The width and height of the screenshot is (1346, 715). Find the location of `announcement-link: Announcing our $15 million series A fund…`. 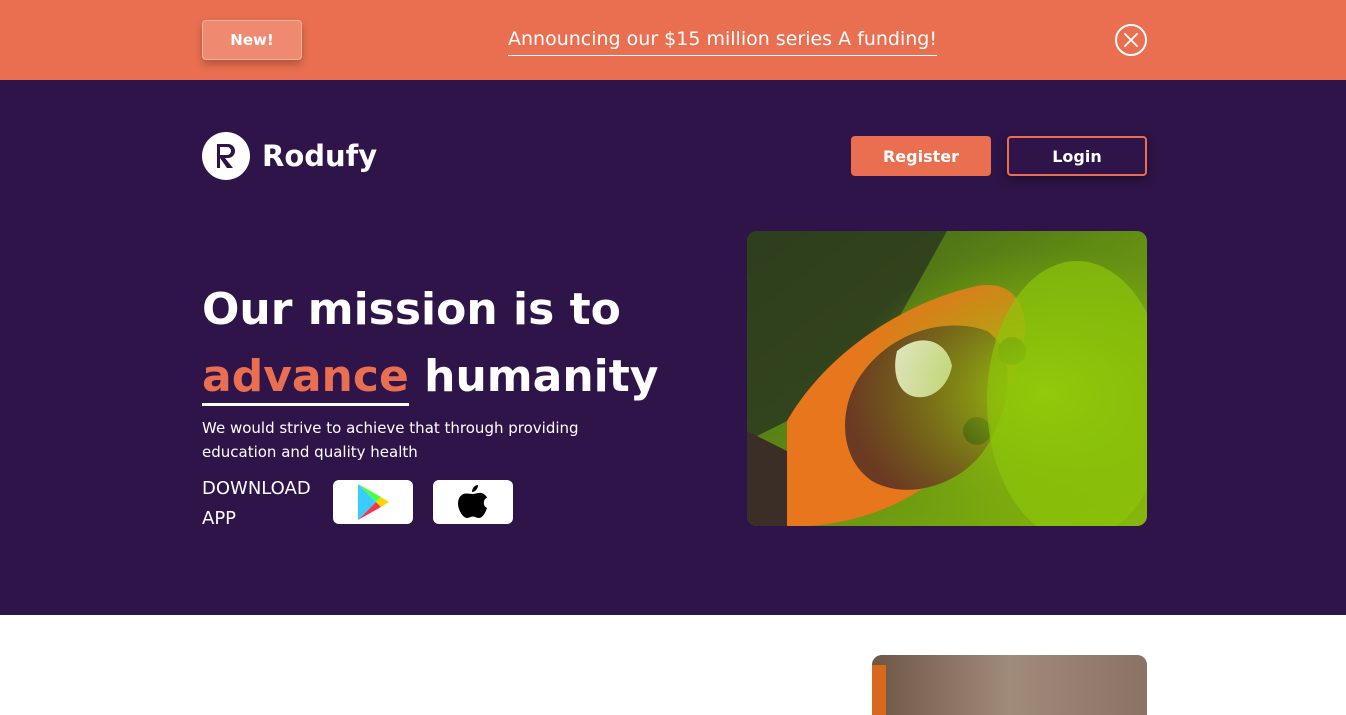

announcement-link: Announcing our $15 million series A fund… is located at coordinates (722, 41).